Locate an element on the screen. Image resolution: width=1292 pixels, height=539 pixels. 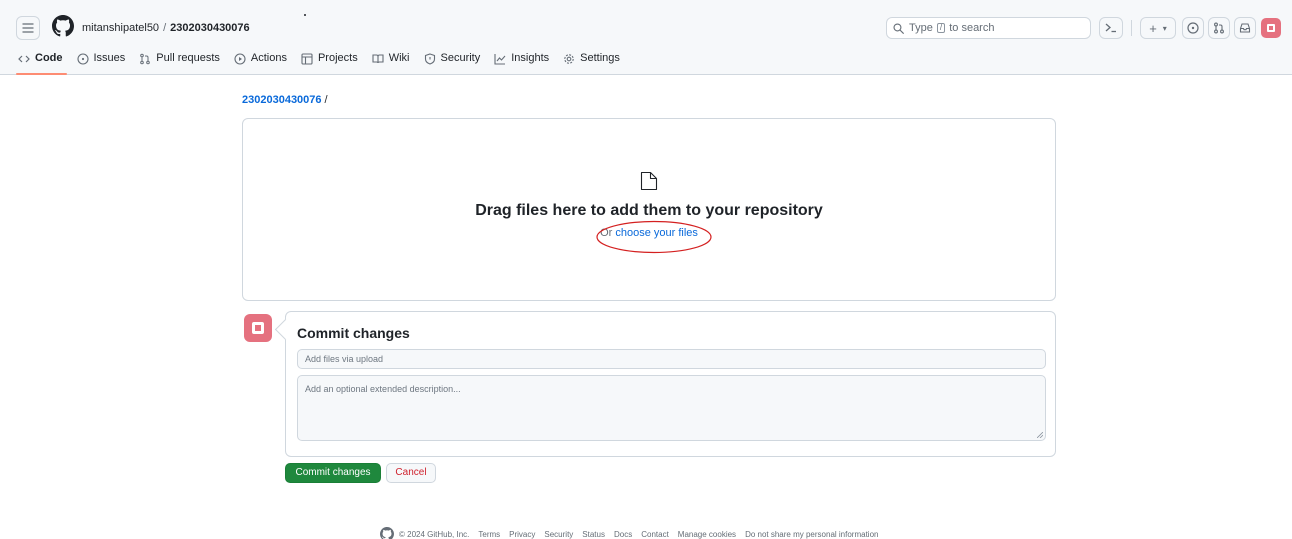
create-new-button: + ▾ is located at coordinates (1158, 28).